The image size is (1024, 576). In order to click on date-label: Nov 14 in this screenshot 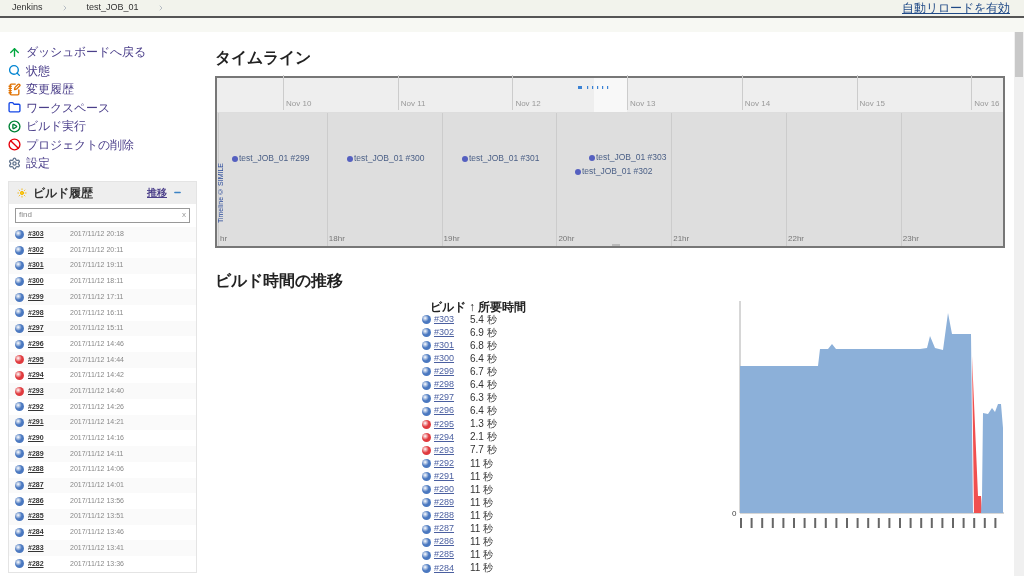, I will do `click(756, 92)`.